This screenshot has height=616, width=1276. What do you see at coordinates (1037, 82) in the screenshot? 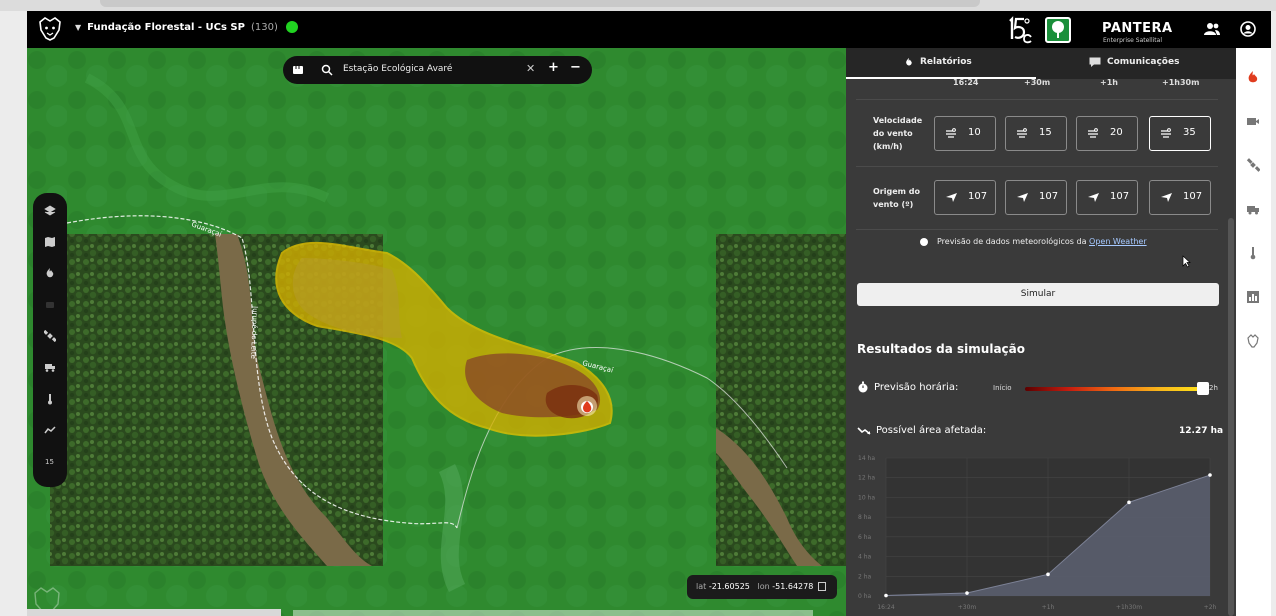
I see `time-col-1: +30m` at bounding box center [1037, 82].